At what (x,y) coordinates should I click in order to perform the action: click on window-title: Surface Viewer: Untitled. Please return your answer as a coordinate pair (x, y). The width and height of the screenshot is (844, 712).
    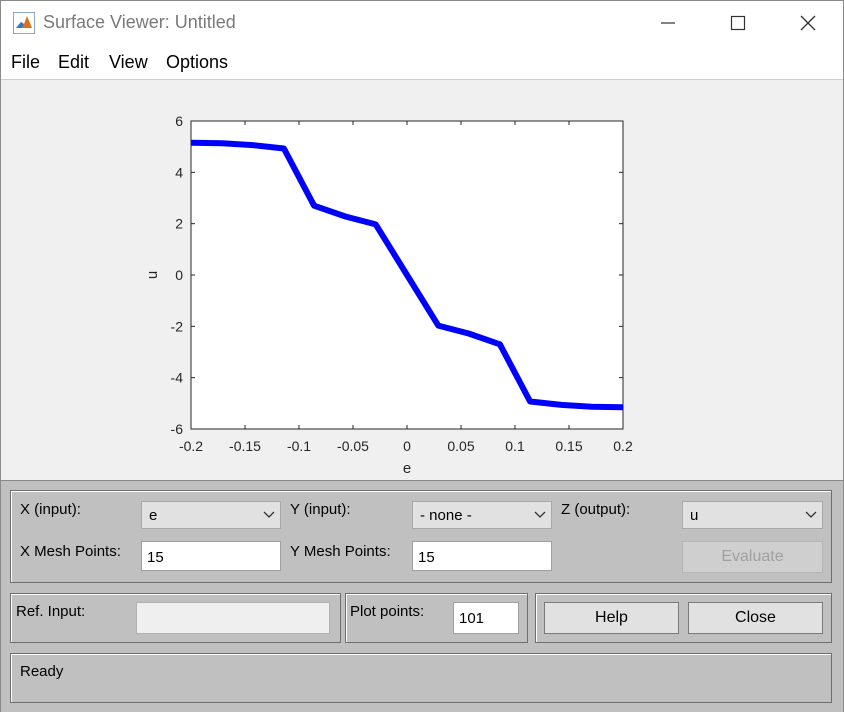
    Looking at the image, I should click on (139, 22).